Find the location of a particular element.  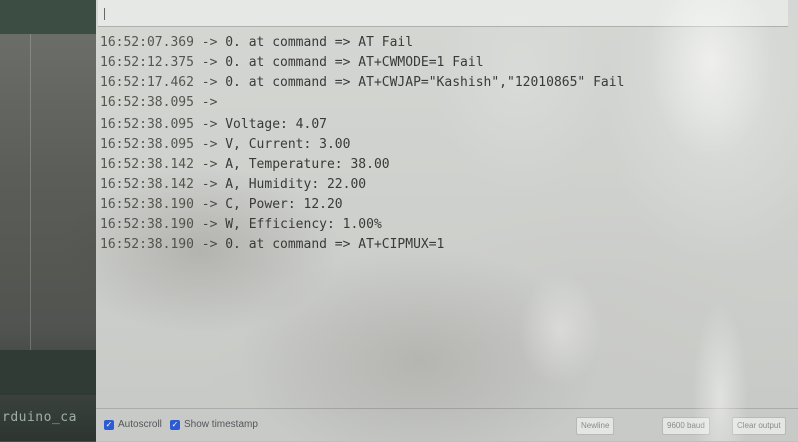

serial-line: 16:52:38.190 -> C, Power: 12.20 is located at coordinates (221, 205).